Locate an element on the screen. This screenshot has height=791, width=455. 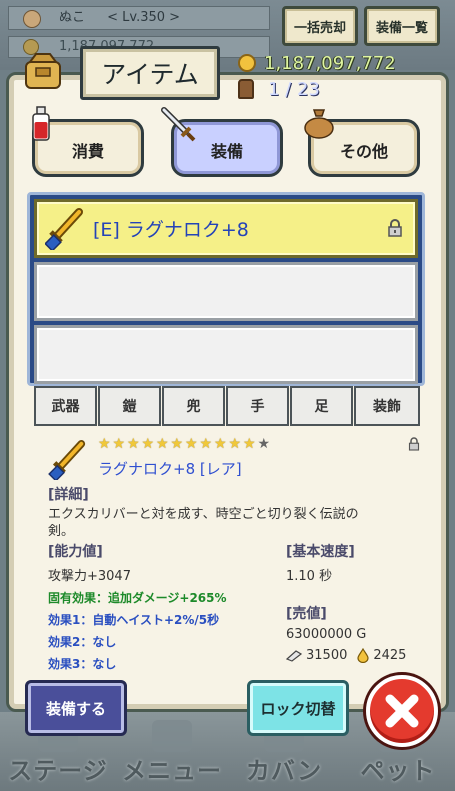
attack-stat: 攻撃力+3047 is located at coordinates (89, 576).